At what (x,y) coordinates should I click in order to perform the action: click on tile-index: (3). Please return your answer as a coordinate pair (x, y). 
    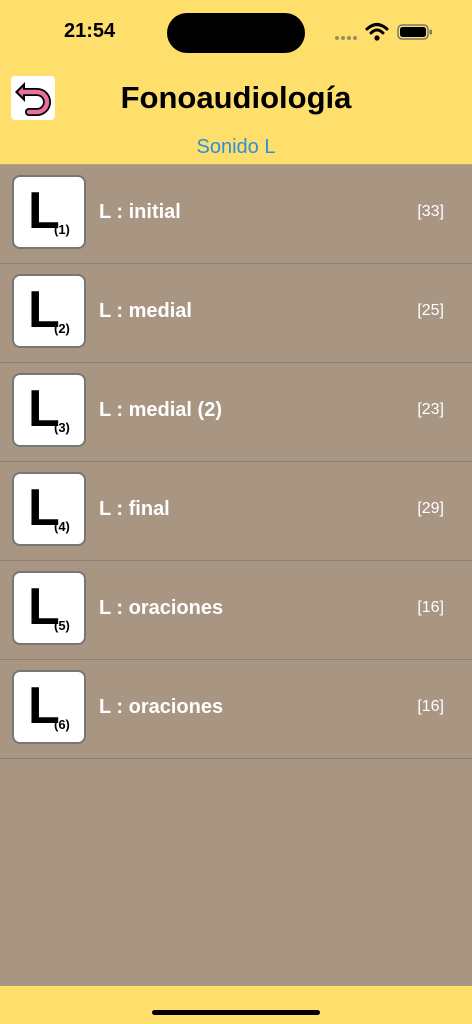
    Looking at the image, I should click on (62, 427).